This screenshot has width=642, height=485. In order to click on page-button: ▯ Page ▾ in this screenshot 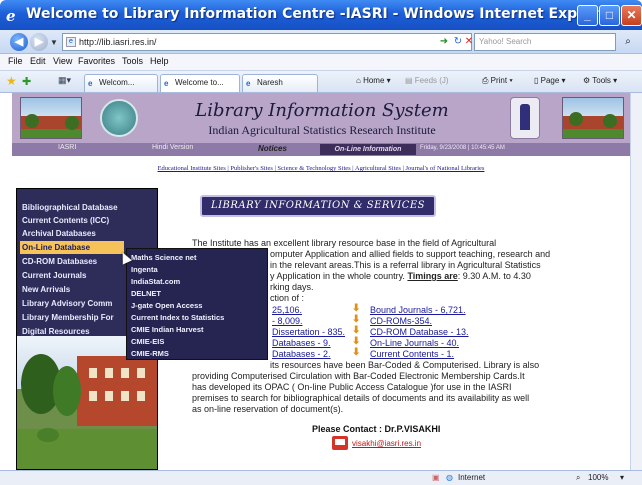, I will do `click(550, 80)`.